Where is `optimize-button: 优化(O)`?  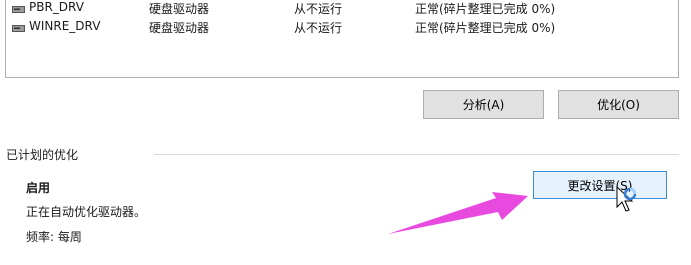
optimize-button: 优化(O) is located at coordinates (618, 104).